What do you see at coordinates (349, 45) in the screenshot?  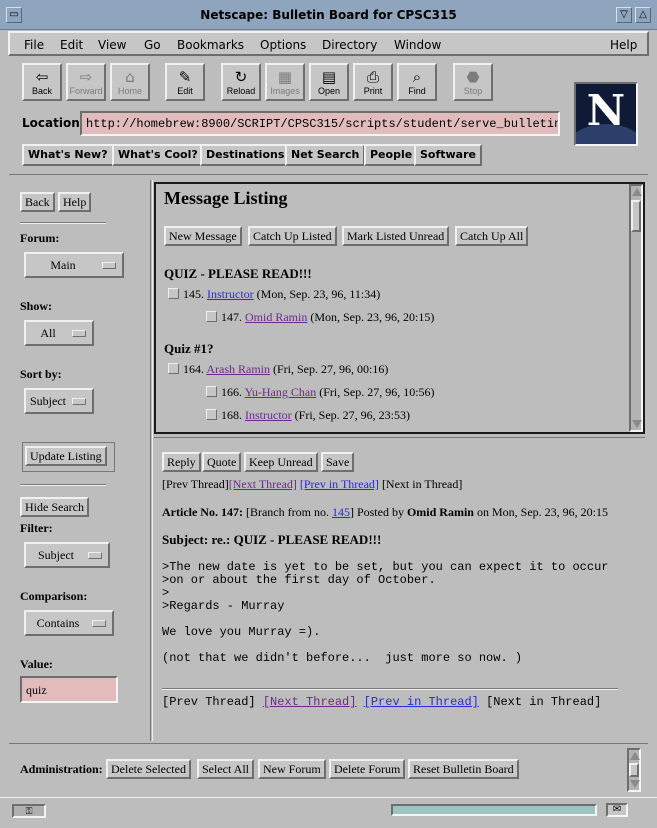 I see `menu-directory: Directory` at bounding box center [349, 45].